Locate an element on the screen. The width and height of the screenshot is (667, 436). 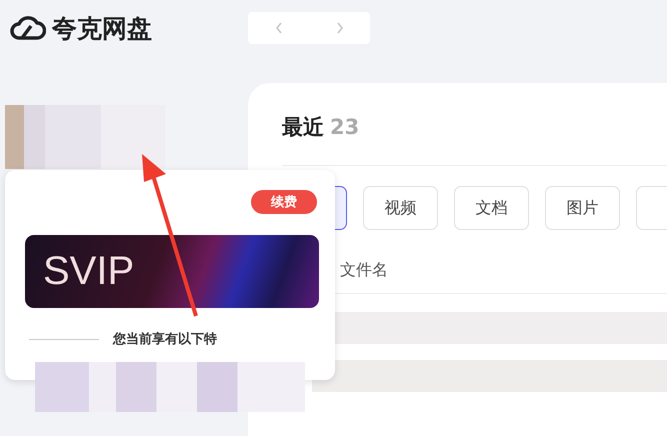
filter-tab: 文档 is located at coordinates (491, 208).